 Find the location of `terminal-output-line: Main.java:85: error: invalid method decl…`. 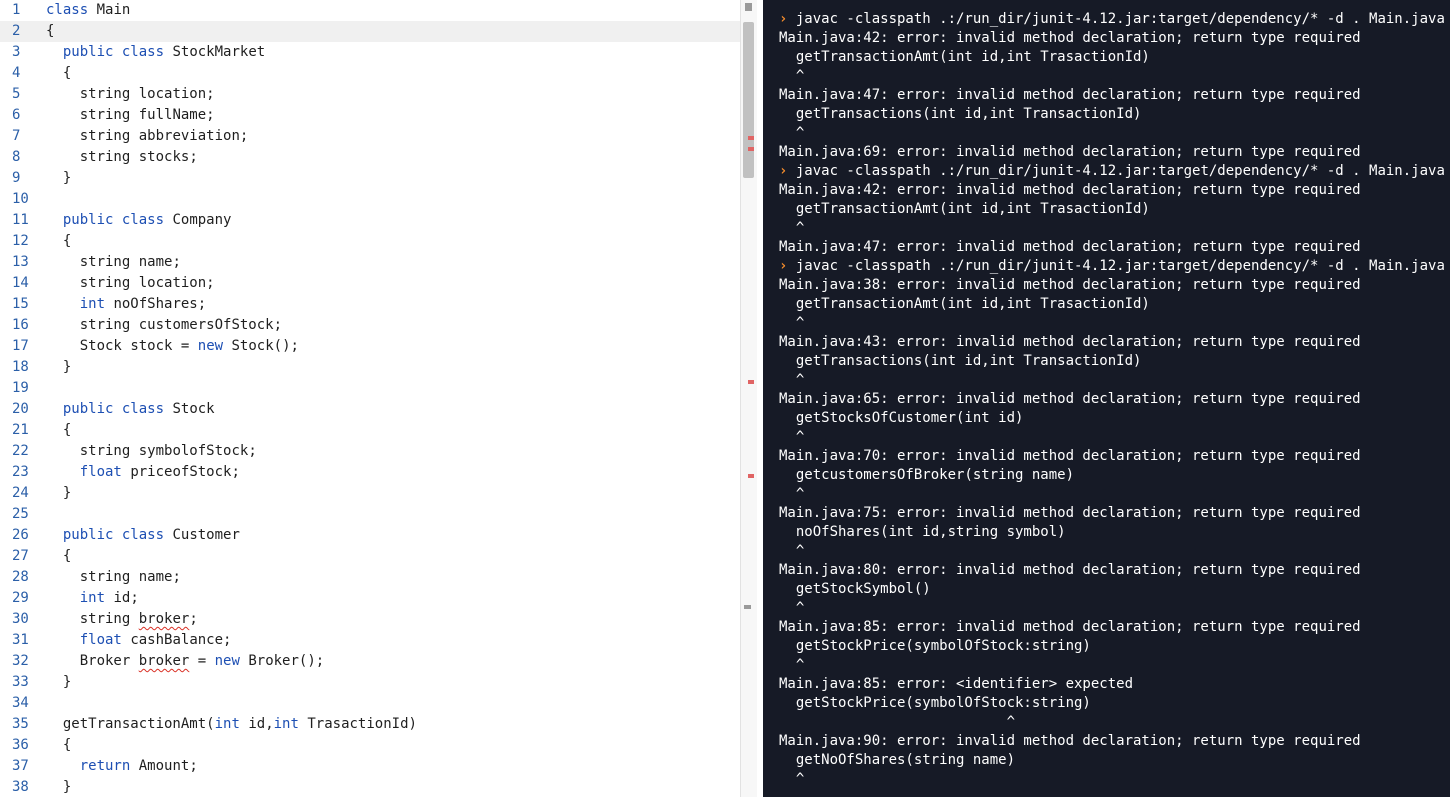

terminal-output-line: Main.java:85: error: invalid method decl… is located at coordinates (1070, 627).